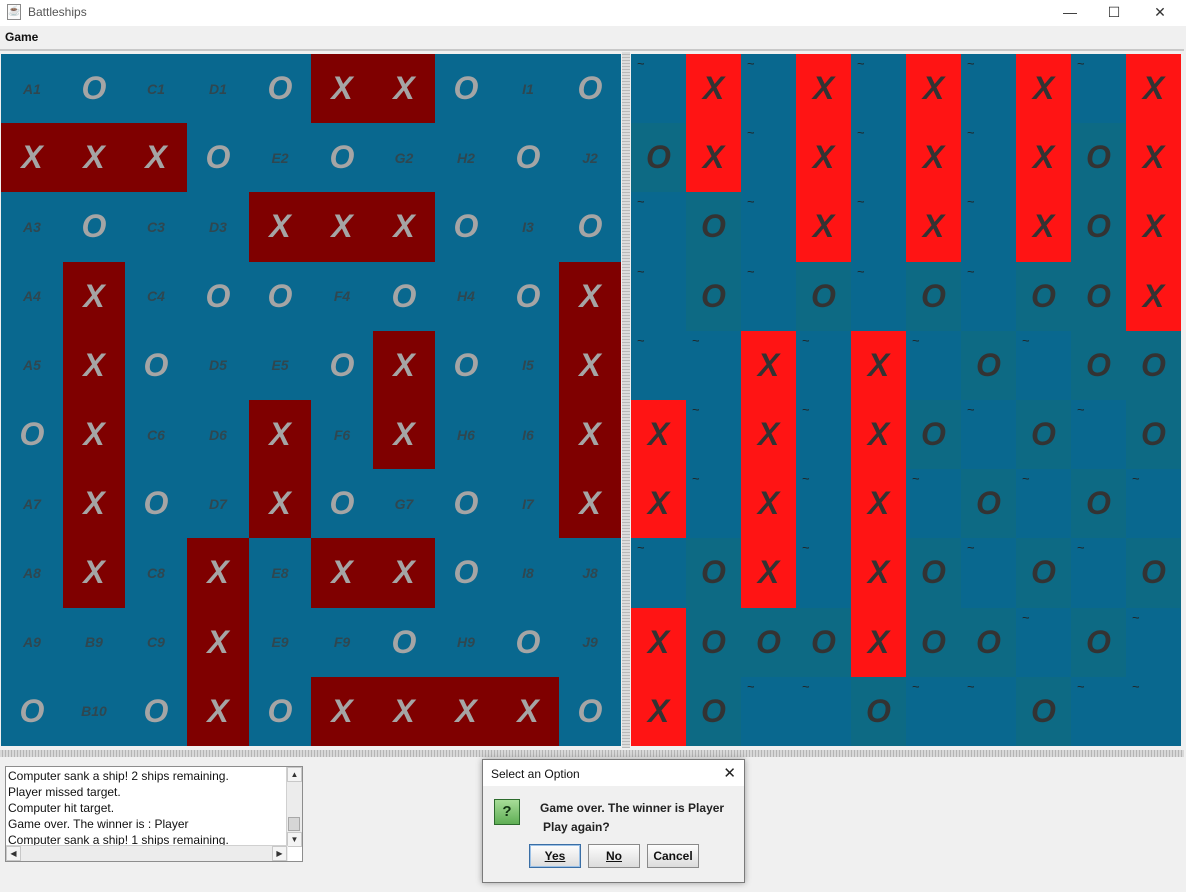 This screenshot has height=892, width=1186. What do you see at coordinates (729, 773) in the screenshot?
I see `dialog-close-icon: ✕` at bounding box center [729, 773].